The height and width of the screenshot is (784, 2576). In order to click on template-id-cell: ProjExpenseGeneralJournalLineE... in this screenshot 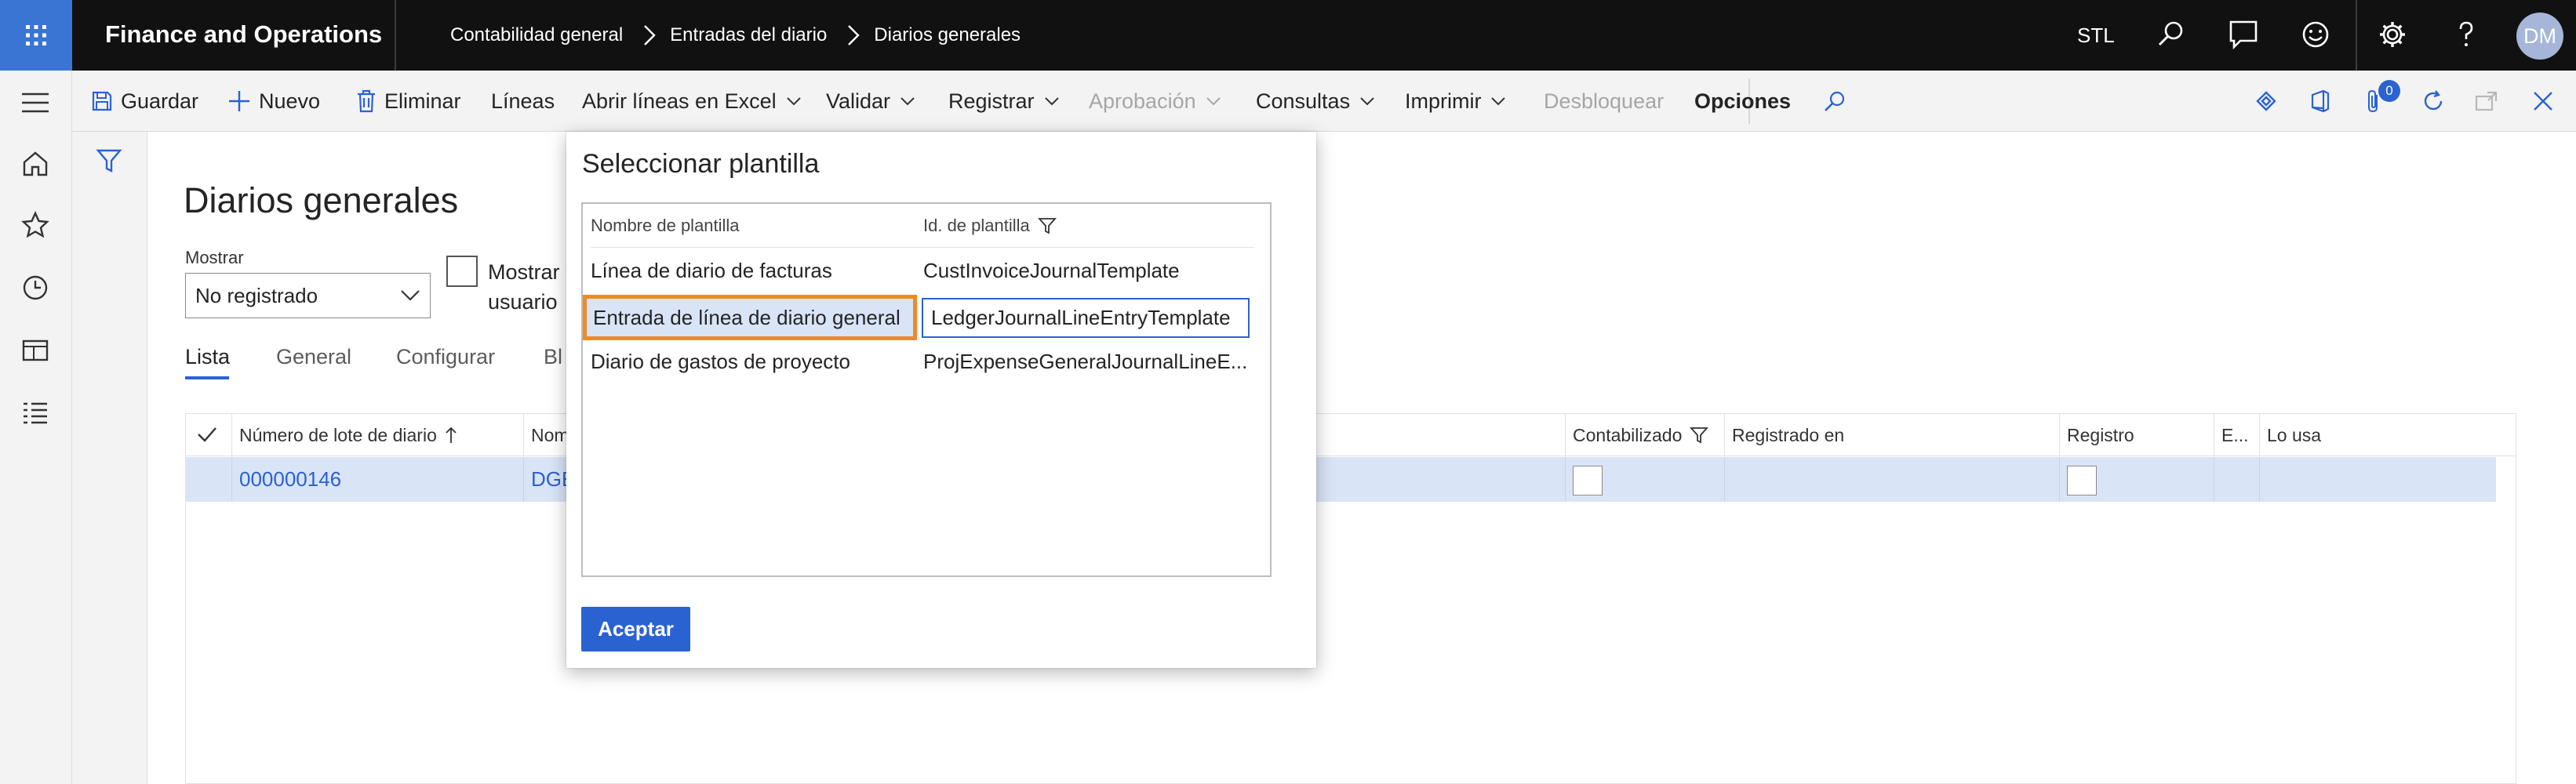, I will do `click(1085, 361)`.